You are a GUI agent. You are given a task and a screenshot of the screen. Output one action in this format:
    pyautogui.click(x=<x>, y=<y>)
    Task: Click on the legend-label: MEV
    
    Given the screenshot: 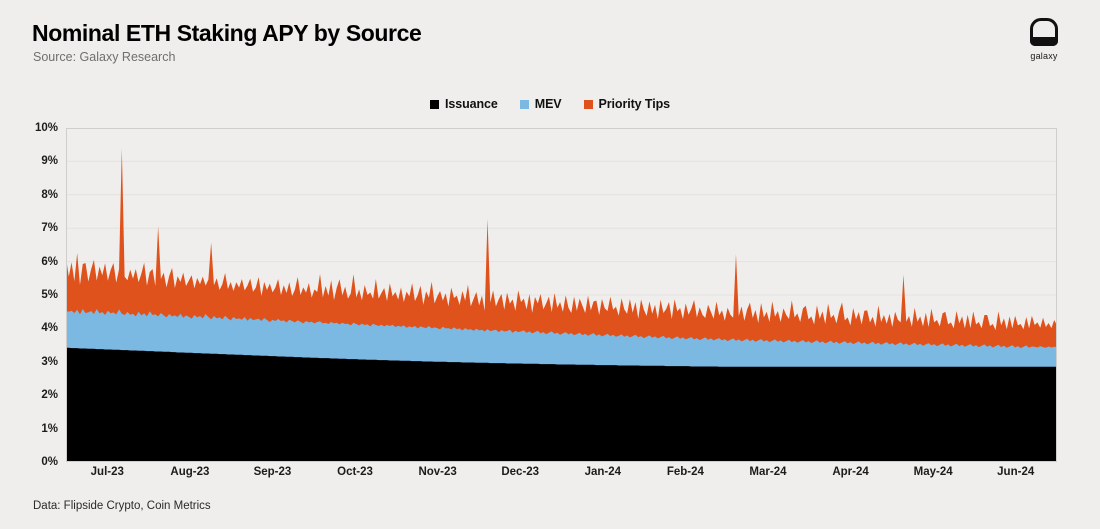 What is the action you would take?
    pyautogui.click(x=548, y=104)
    